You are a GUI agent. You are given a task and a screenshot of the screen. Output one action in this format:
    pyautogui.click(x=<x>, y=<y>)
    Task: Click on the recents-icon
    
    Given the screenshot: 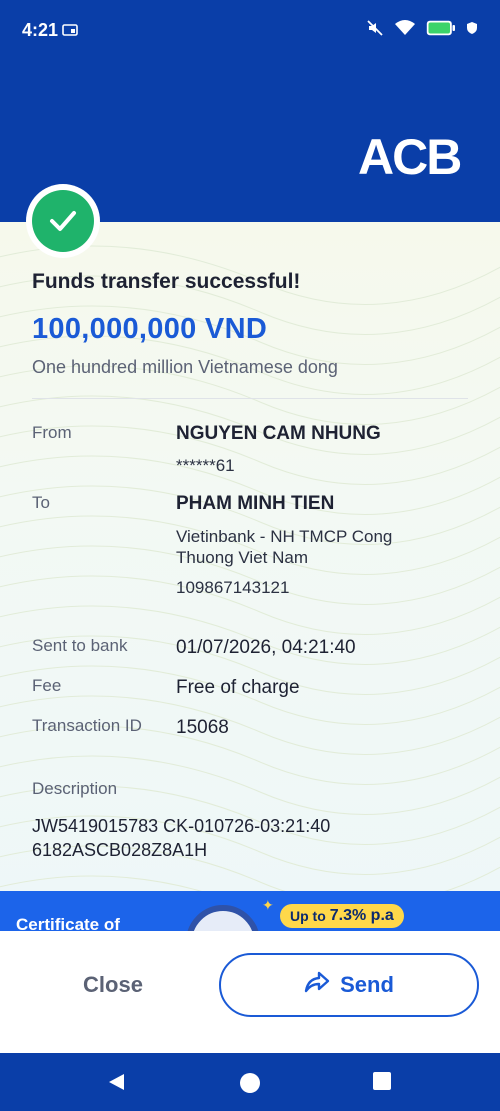 What is the action you would take?
    pyautogui.click(x=382, y=1083)
    